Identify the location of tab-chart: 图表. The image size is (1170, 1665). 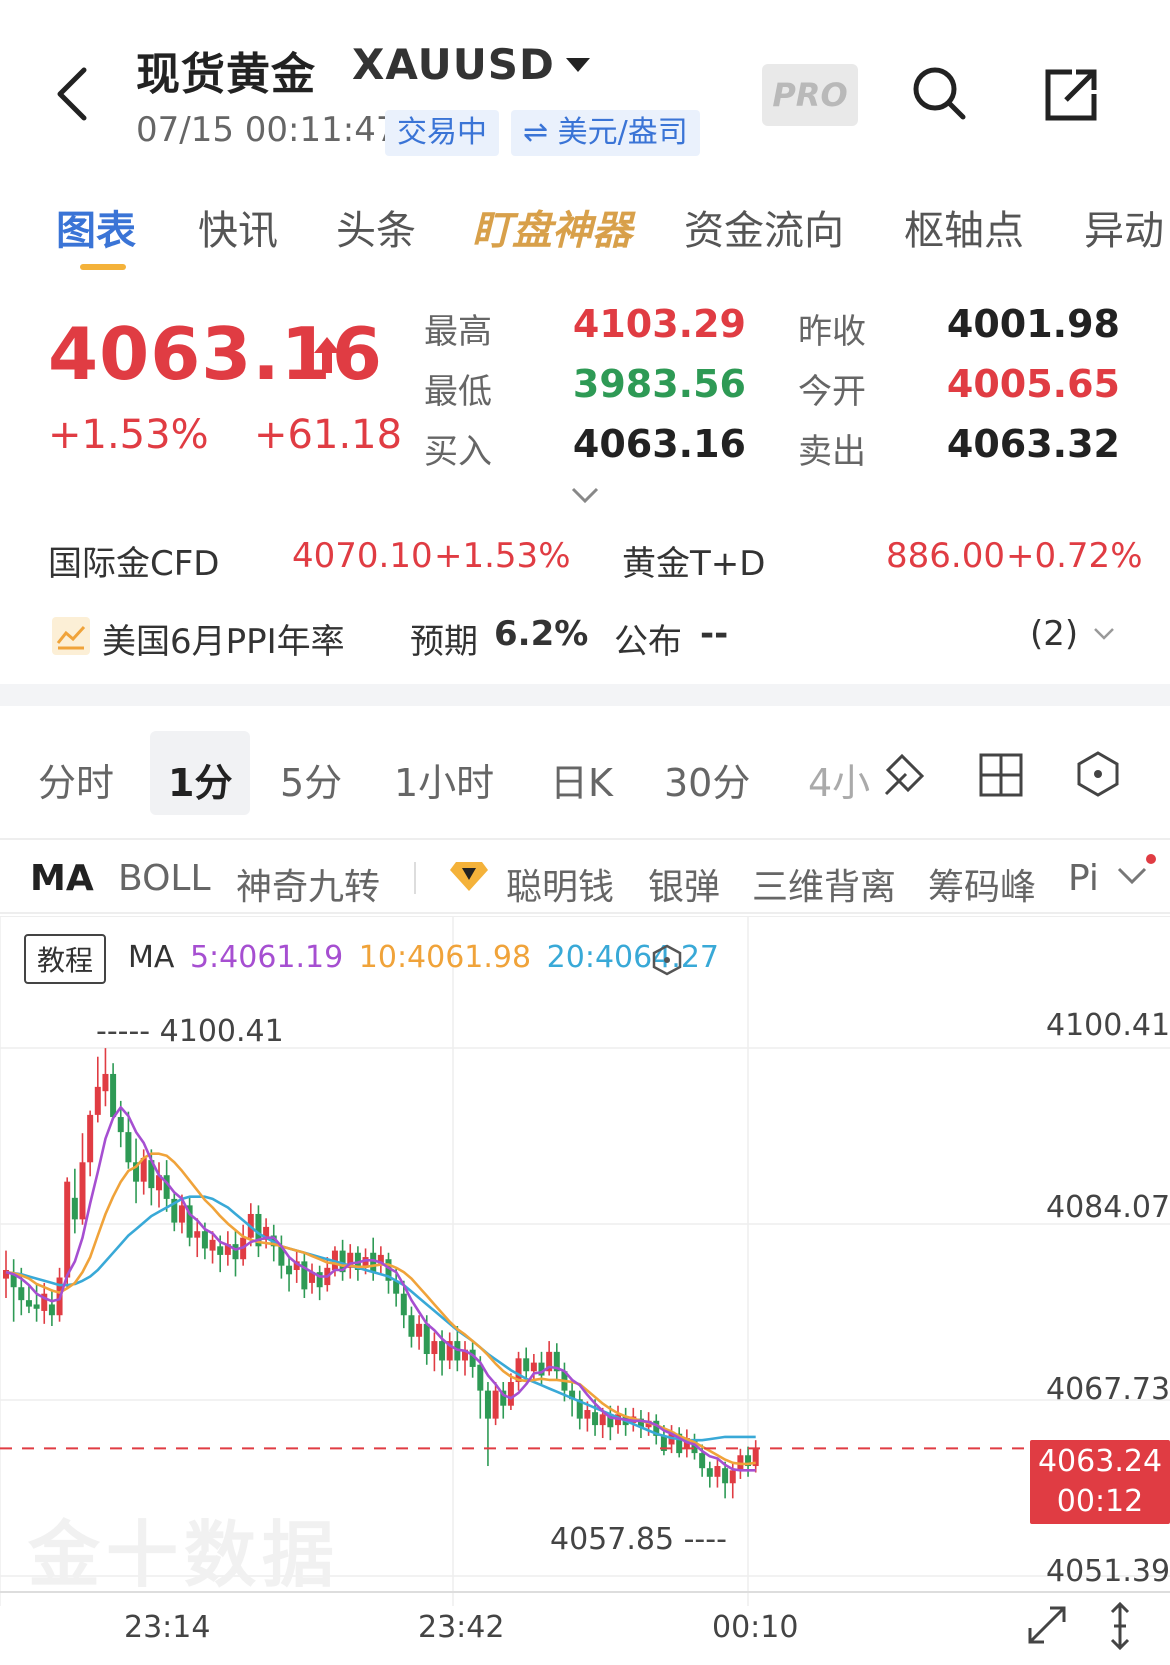
(96, 227).